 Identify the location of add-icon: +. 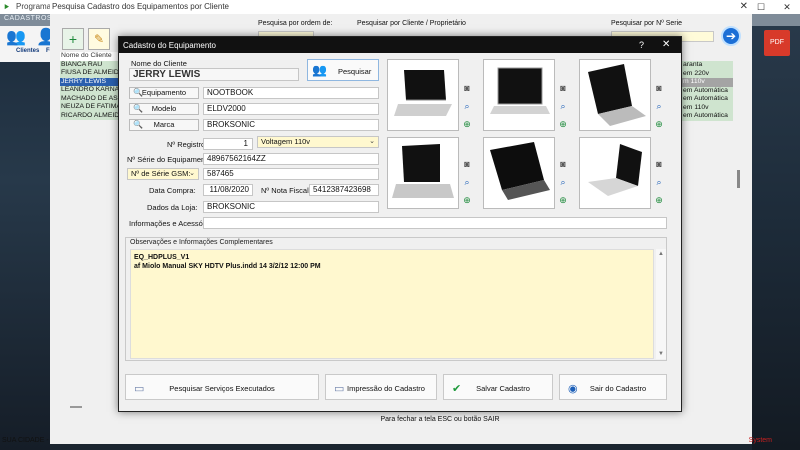
(73, 39).